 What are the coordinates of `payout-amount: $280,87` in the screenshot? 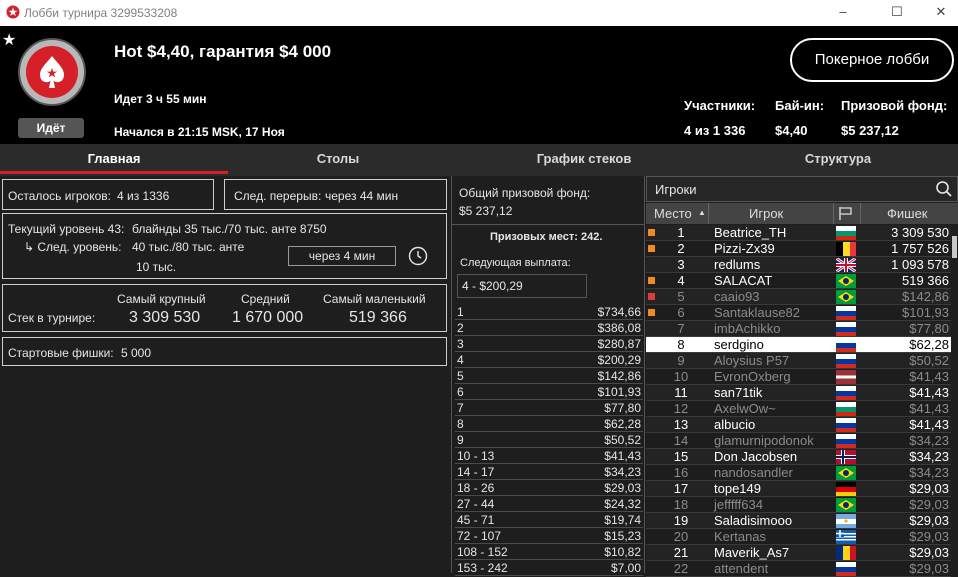 It's located at (619, 344).